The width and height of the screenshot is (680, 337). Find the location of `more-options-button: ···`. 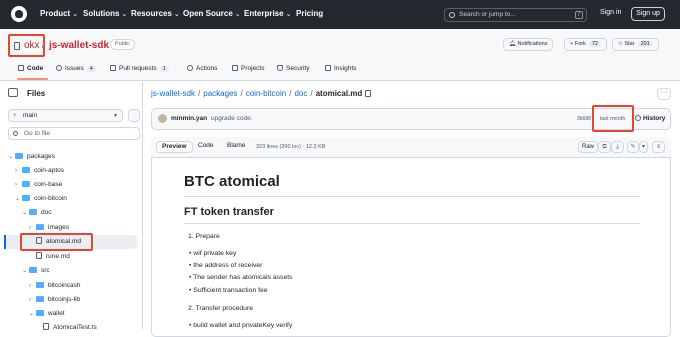

more-options-button: ··· is located at coordinates (664, 94).